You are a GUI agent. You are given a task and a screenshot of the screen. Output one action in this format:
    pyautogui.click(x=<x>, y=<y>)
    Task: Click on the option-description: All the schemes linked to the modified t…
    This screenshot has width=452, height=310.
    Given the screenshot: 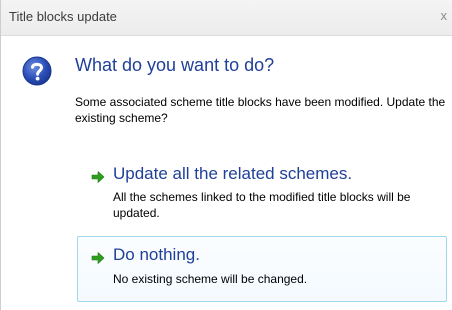 What is the action you would take?
    pyautogui.click(x=262, y=205)
    